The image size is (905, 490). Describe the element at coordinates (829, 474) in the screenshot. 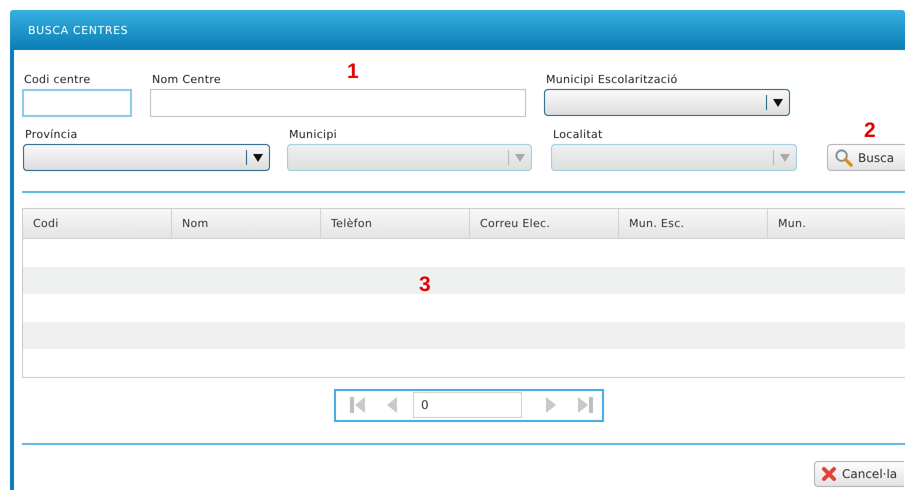

I see `close-icon` at that location.